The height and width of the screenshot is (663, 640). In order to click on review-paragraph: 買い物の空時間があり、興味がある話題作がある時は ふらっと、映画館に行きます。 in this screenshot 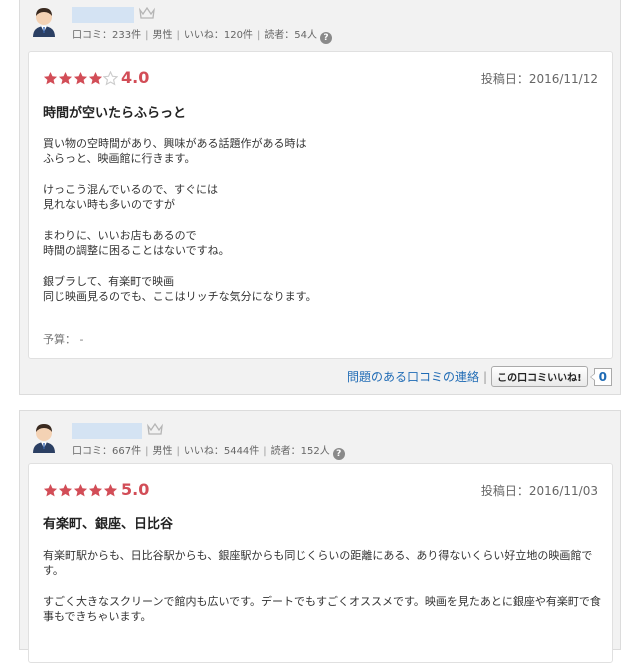, I will do `click(175, 151)`.